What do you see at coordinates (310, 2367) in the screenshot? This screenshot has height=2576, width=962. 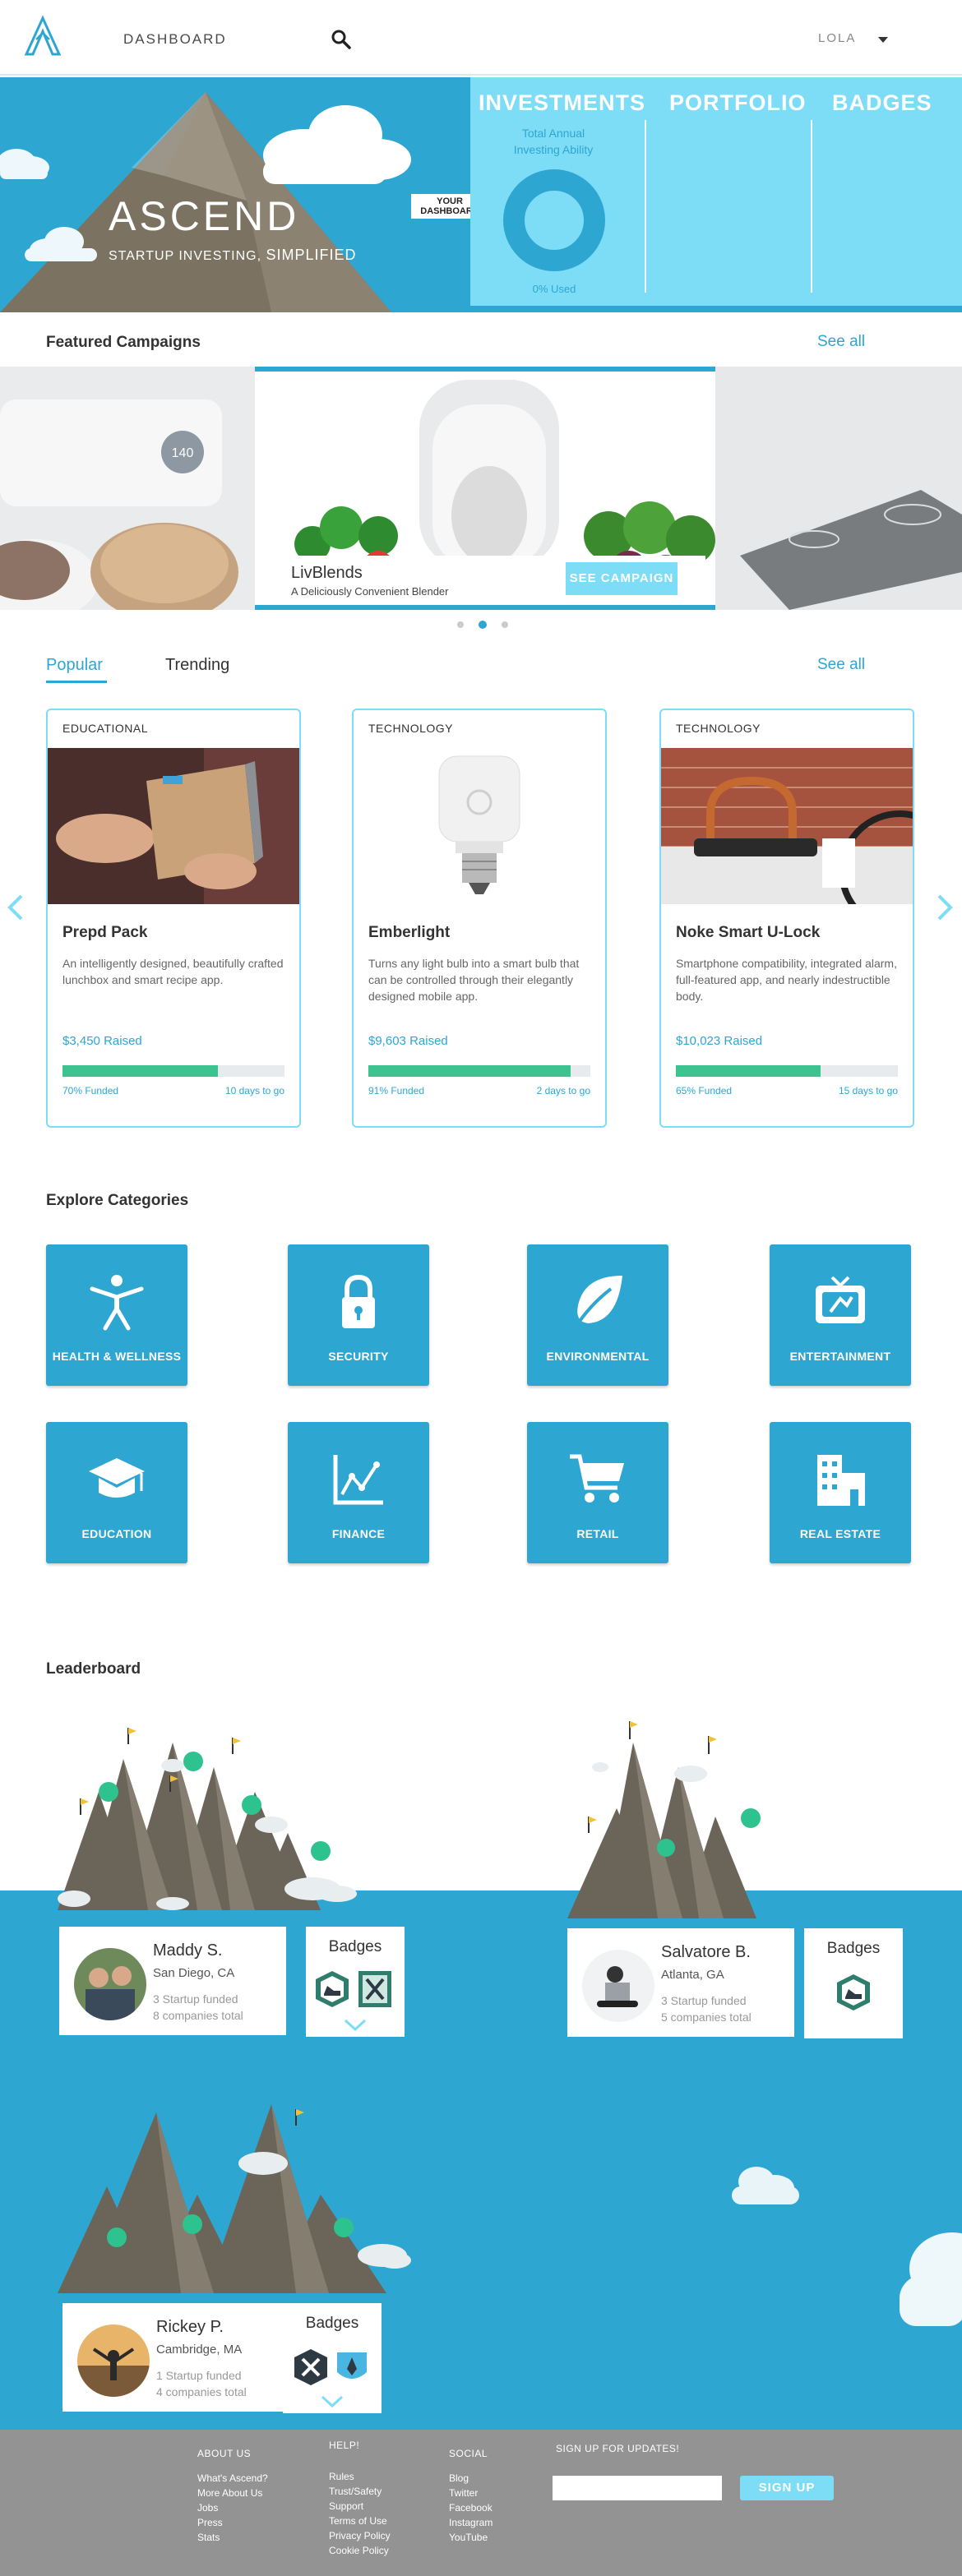 I see `pickaxe-badge-icon` at bounding box center [310, 2367].